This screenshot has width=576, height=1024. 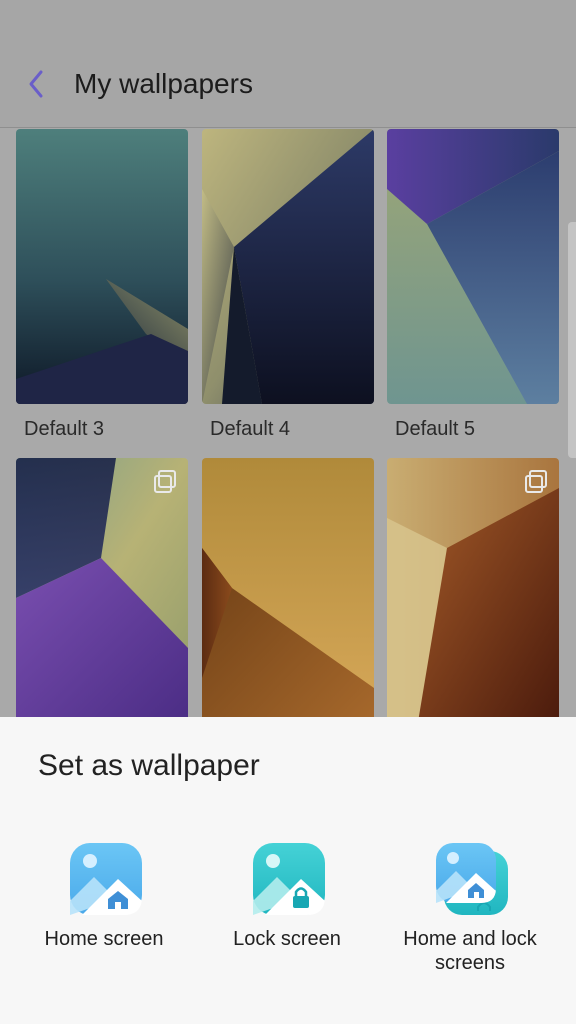 I want to click on home-screen-icon, so click(x=106, y=879).